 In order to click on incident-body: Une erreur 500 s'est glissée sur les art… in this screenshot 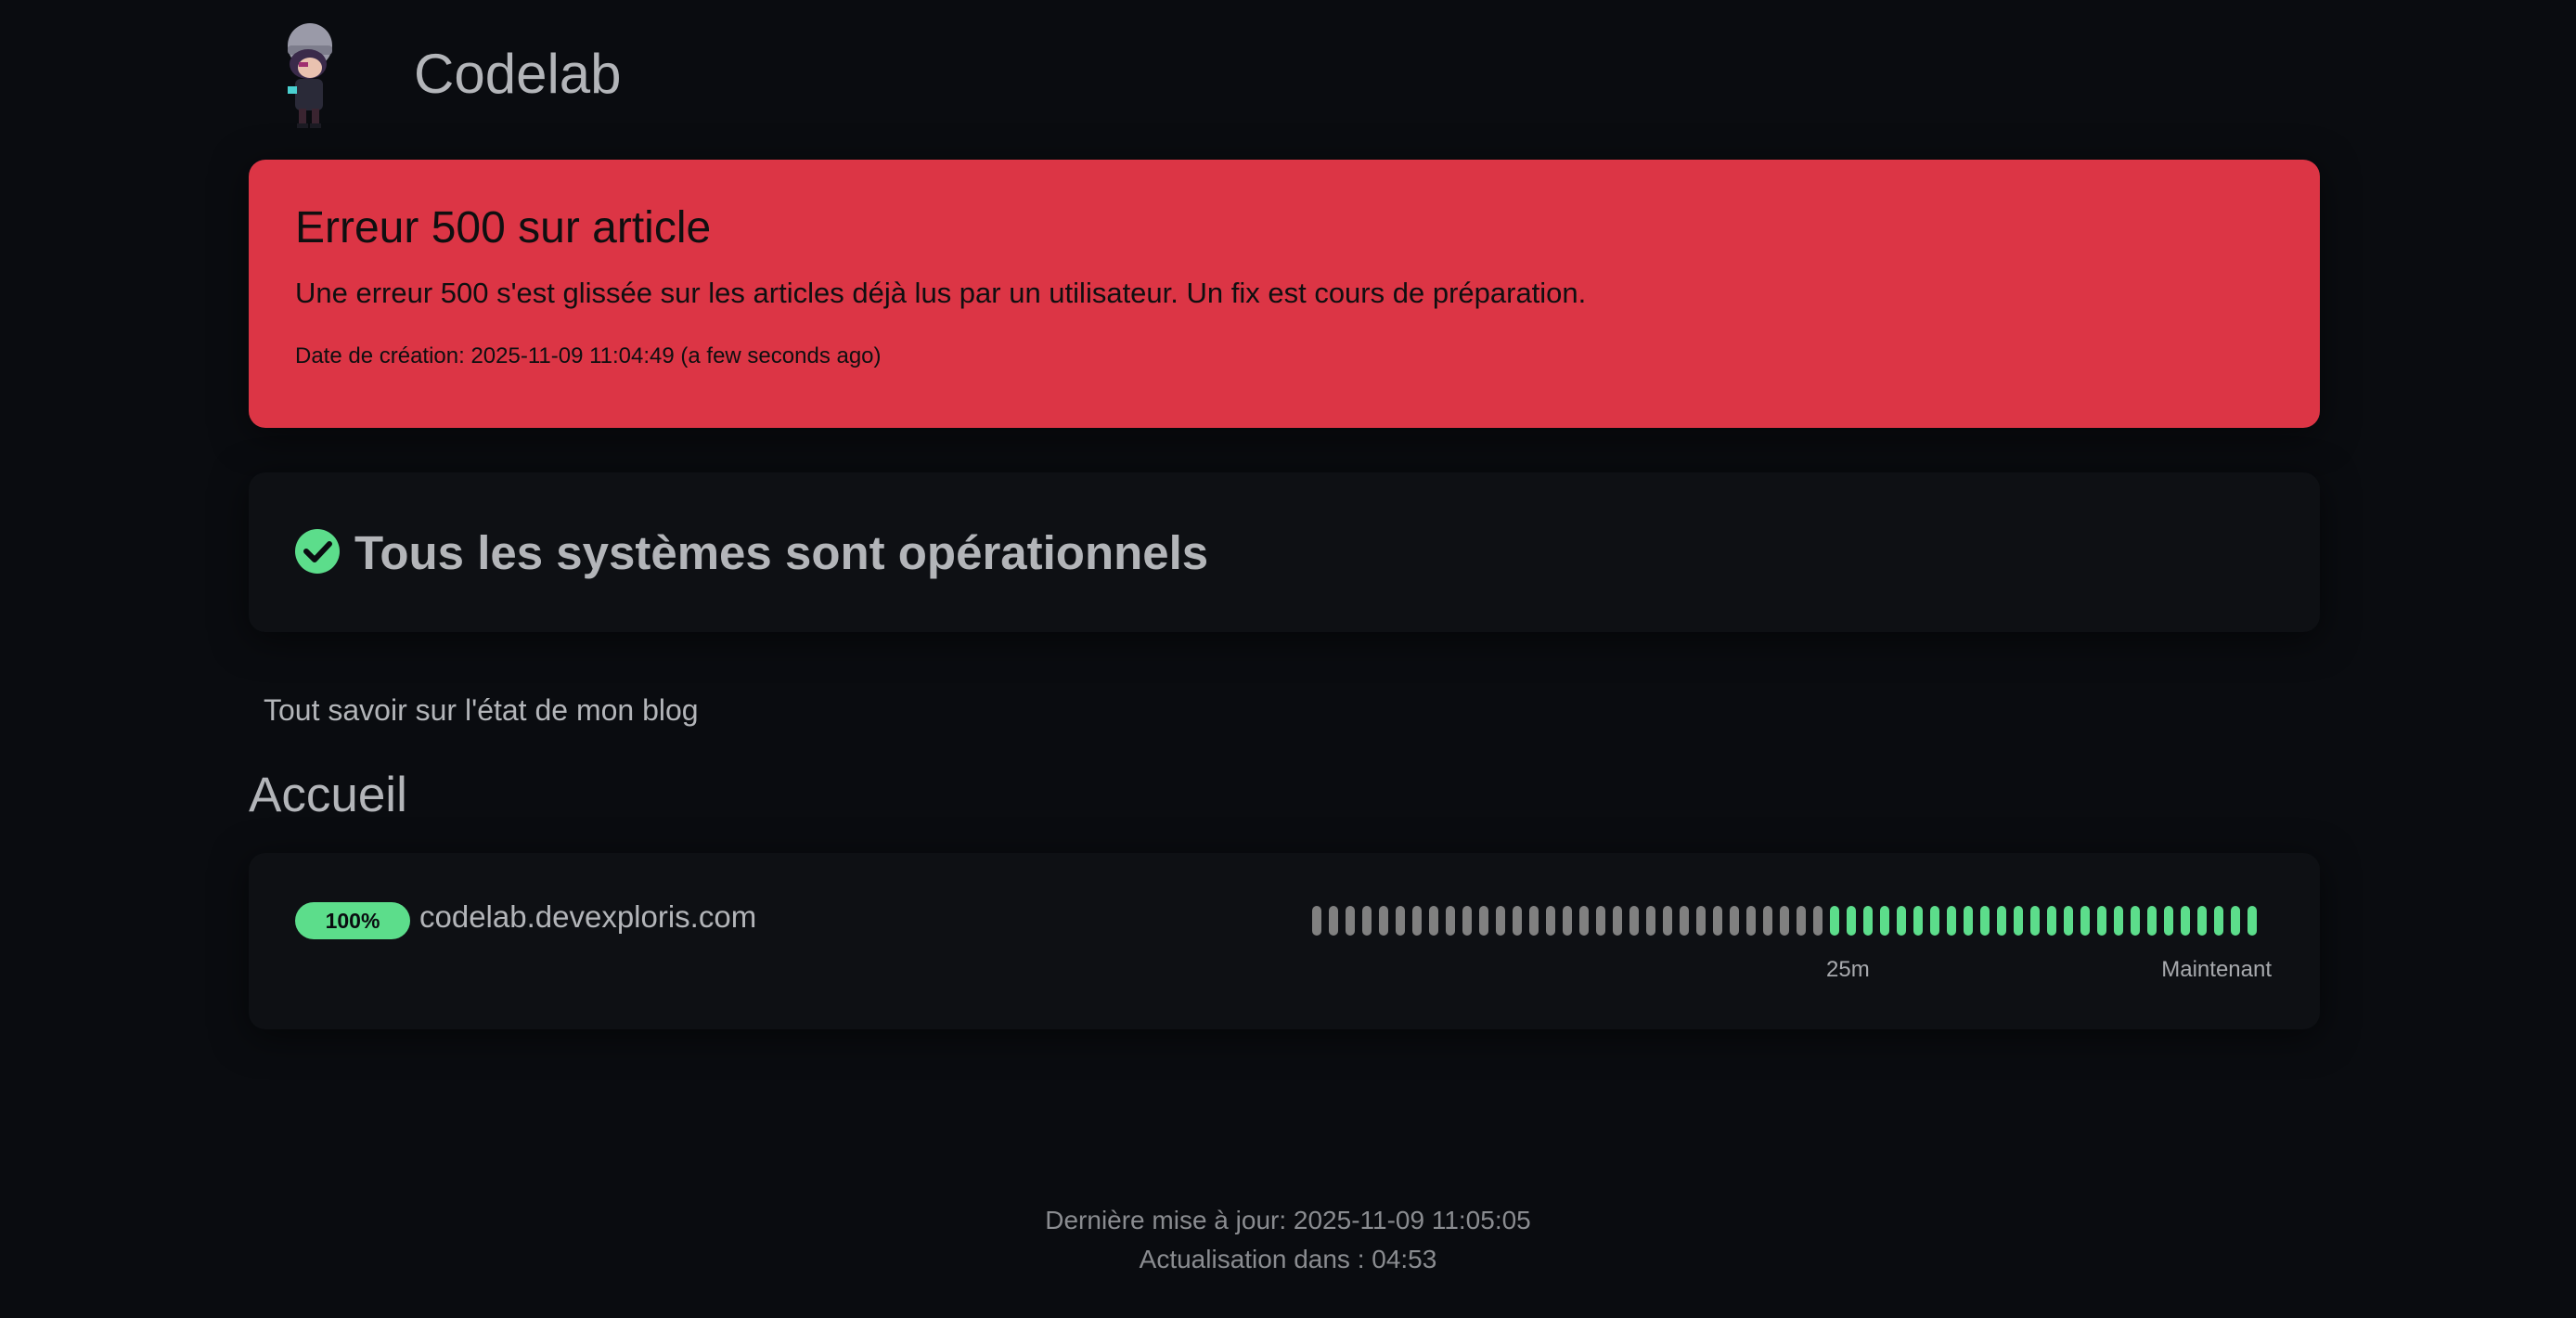, I will do `click(941, 293)`.